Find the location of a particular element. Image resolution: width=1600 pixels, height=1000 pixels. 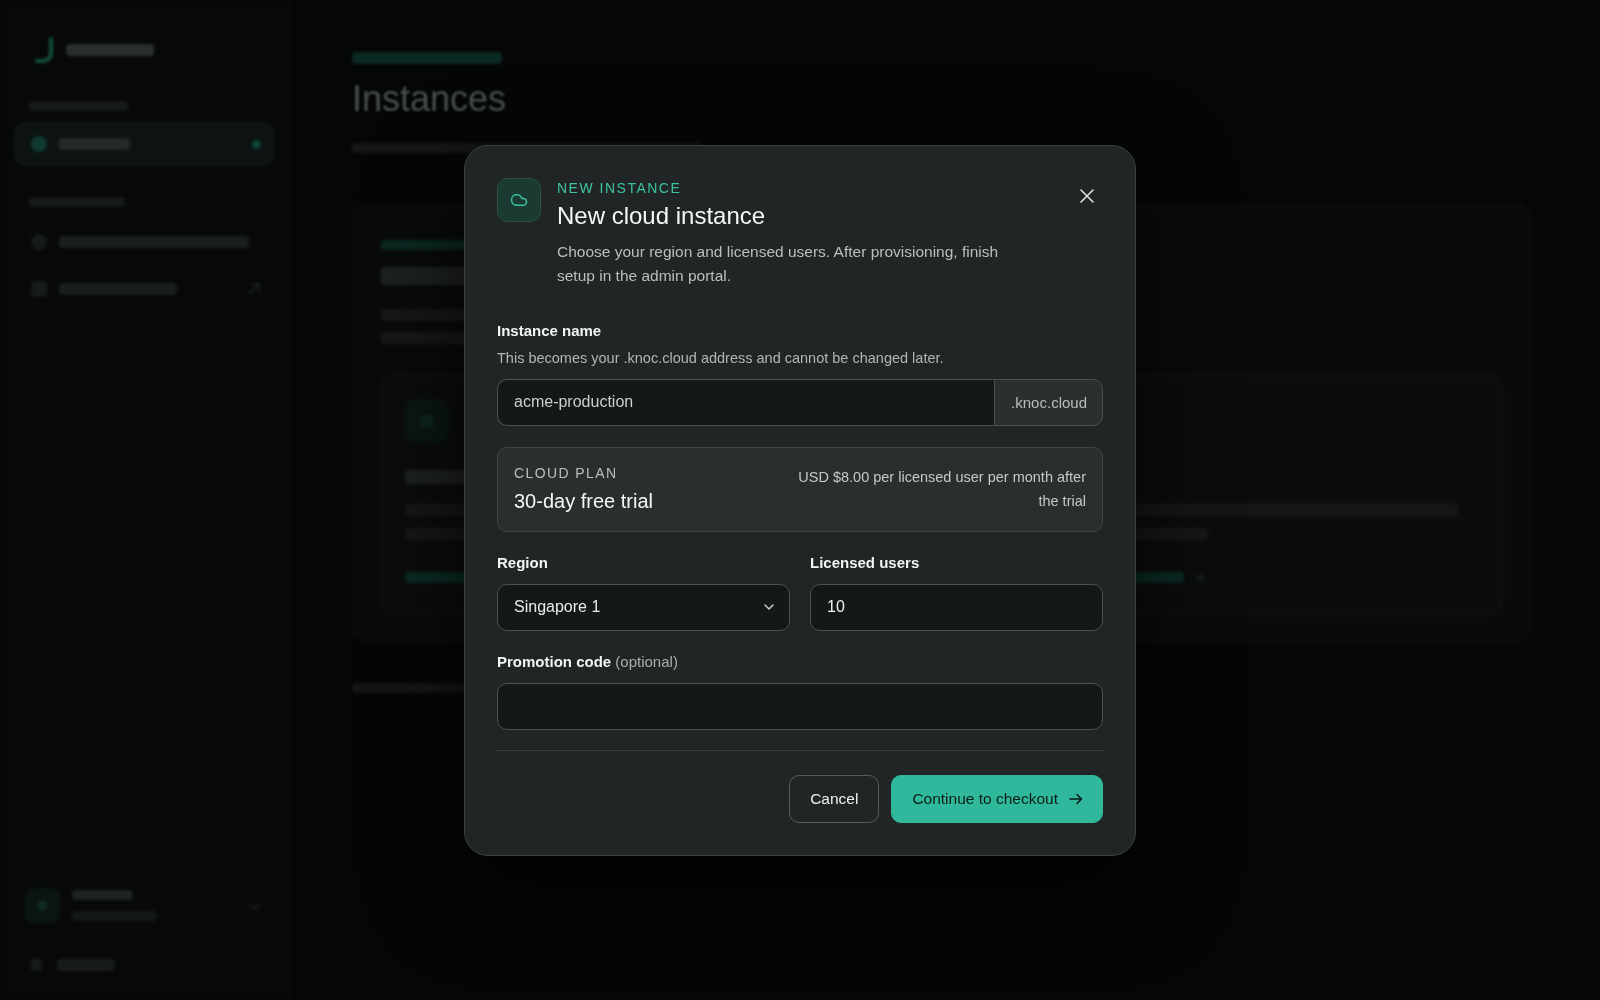

plan-label: CLOUD PLAN is located at coordinates (566, 472).